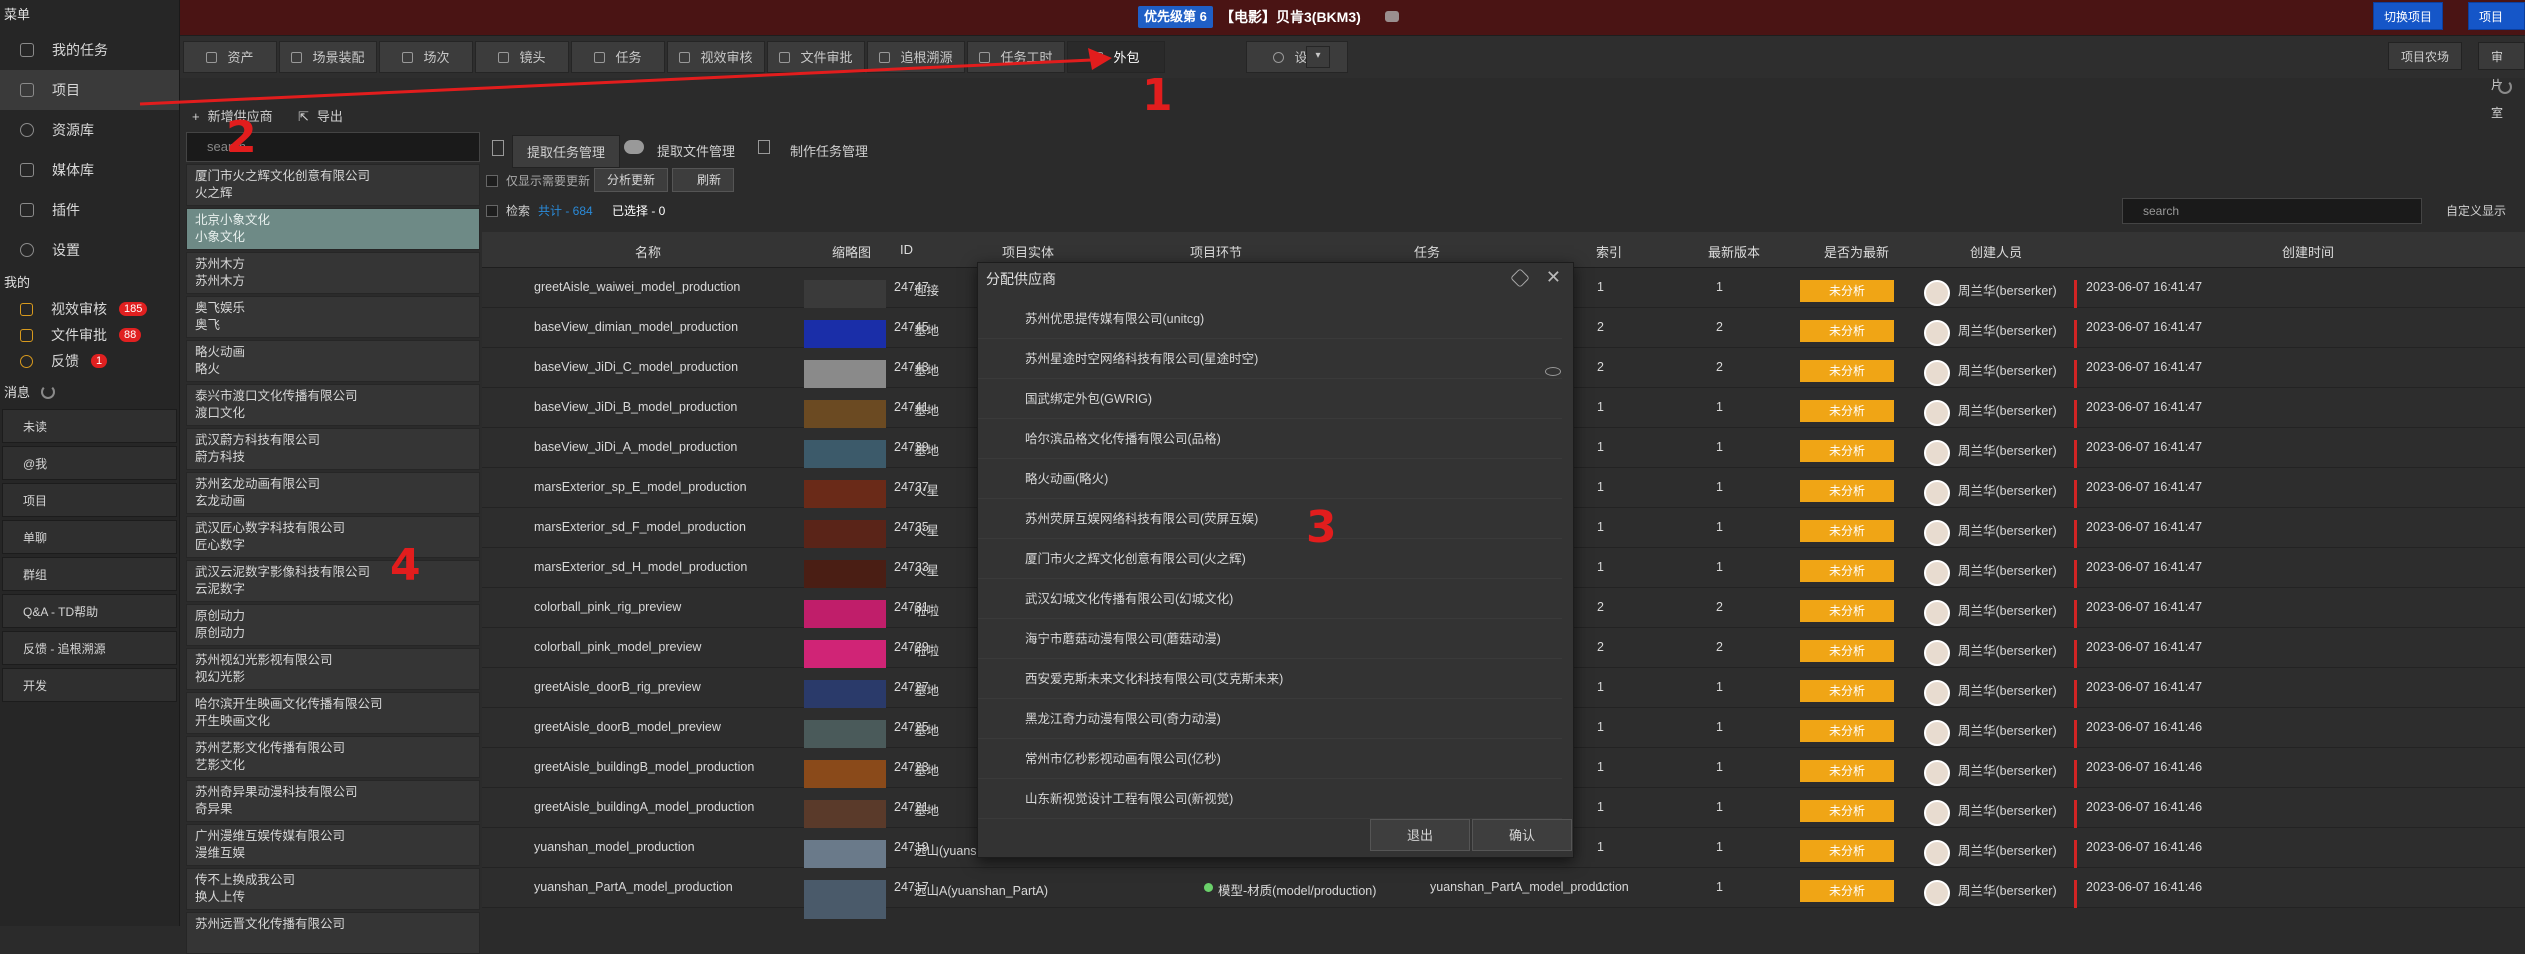  What do you see at coordinates (405, 565) in the screenshot?
I see `annotation-label-4: 4` at bounding box center [405, 565].